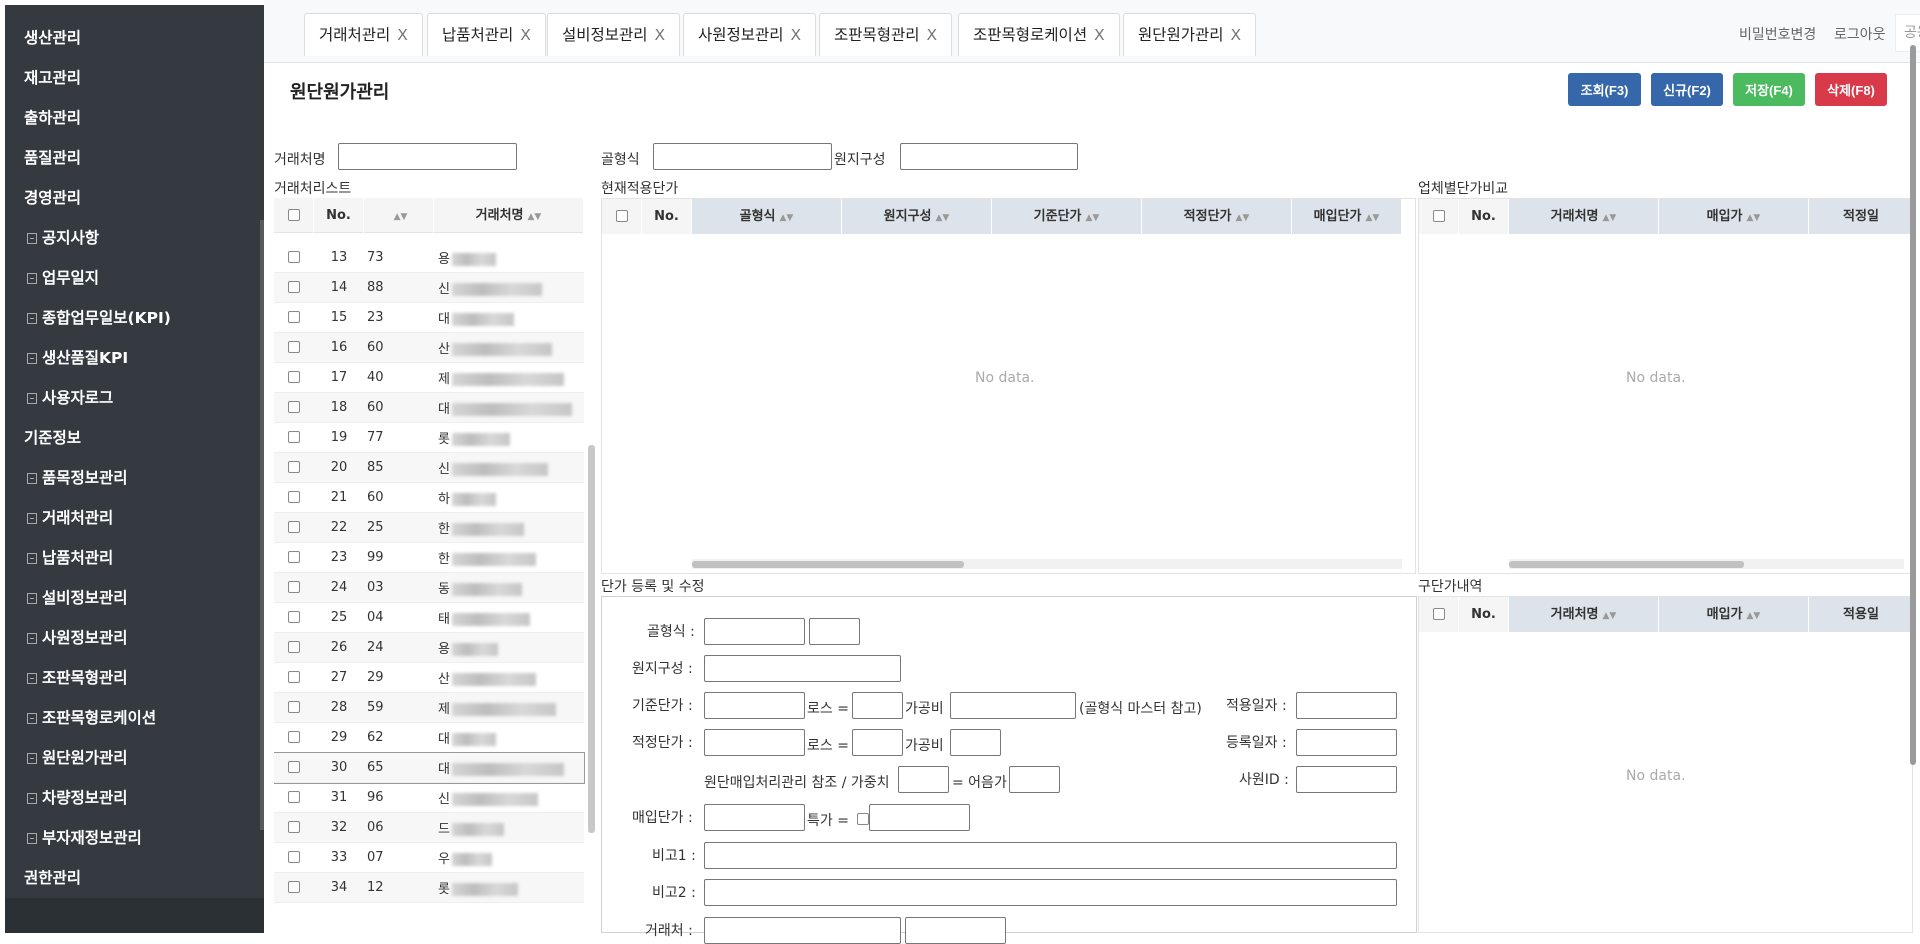  What do you see at coordinates (1034, 779) in the screenshot?
I see `bill-price-input` at bounding box center [1034, 779].